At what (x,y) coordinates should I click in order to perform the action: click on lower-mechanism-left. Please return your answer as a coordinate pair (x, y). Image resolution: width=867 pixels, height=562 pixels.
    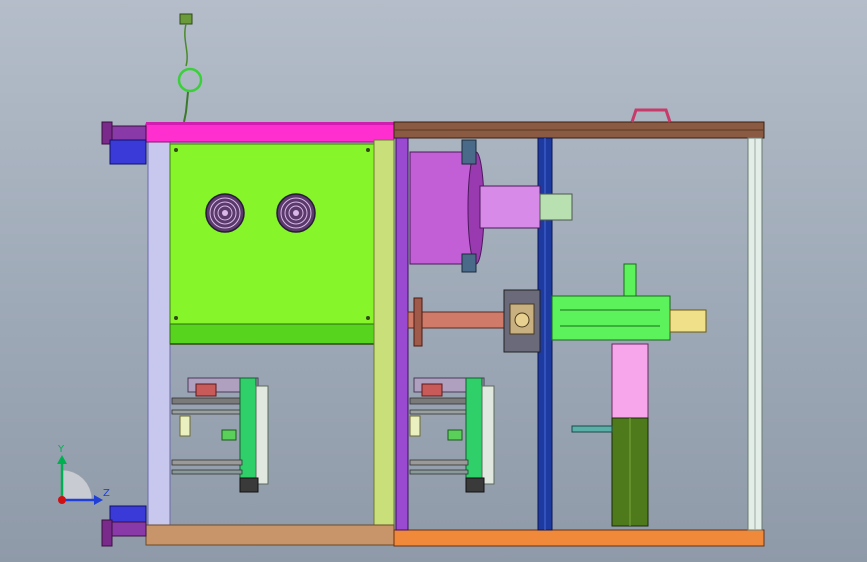
    Looking at the image, I should click on (220, 435).